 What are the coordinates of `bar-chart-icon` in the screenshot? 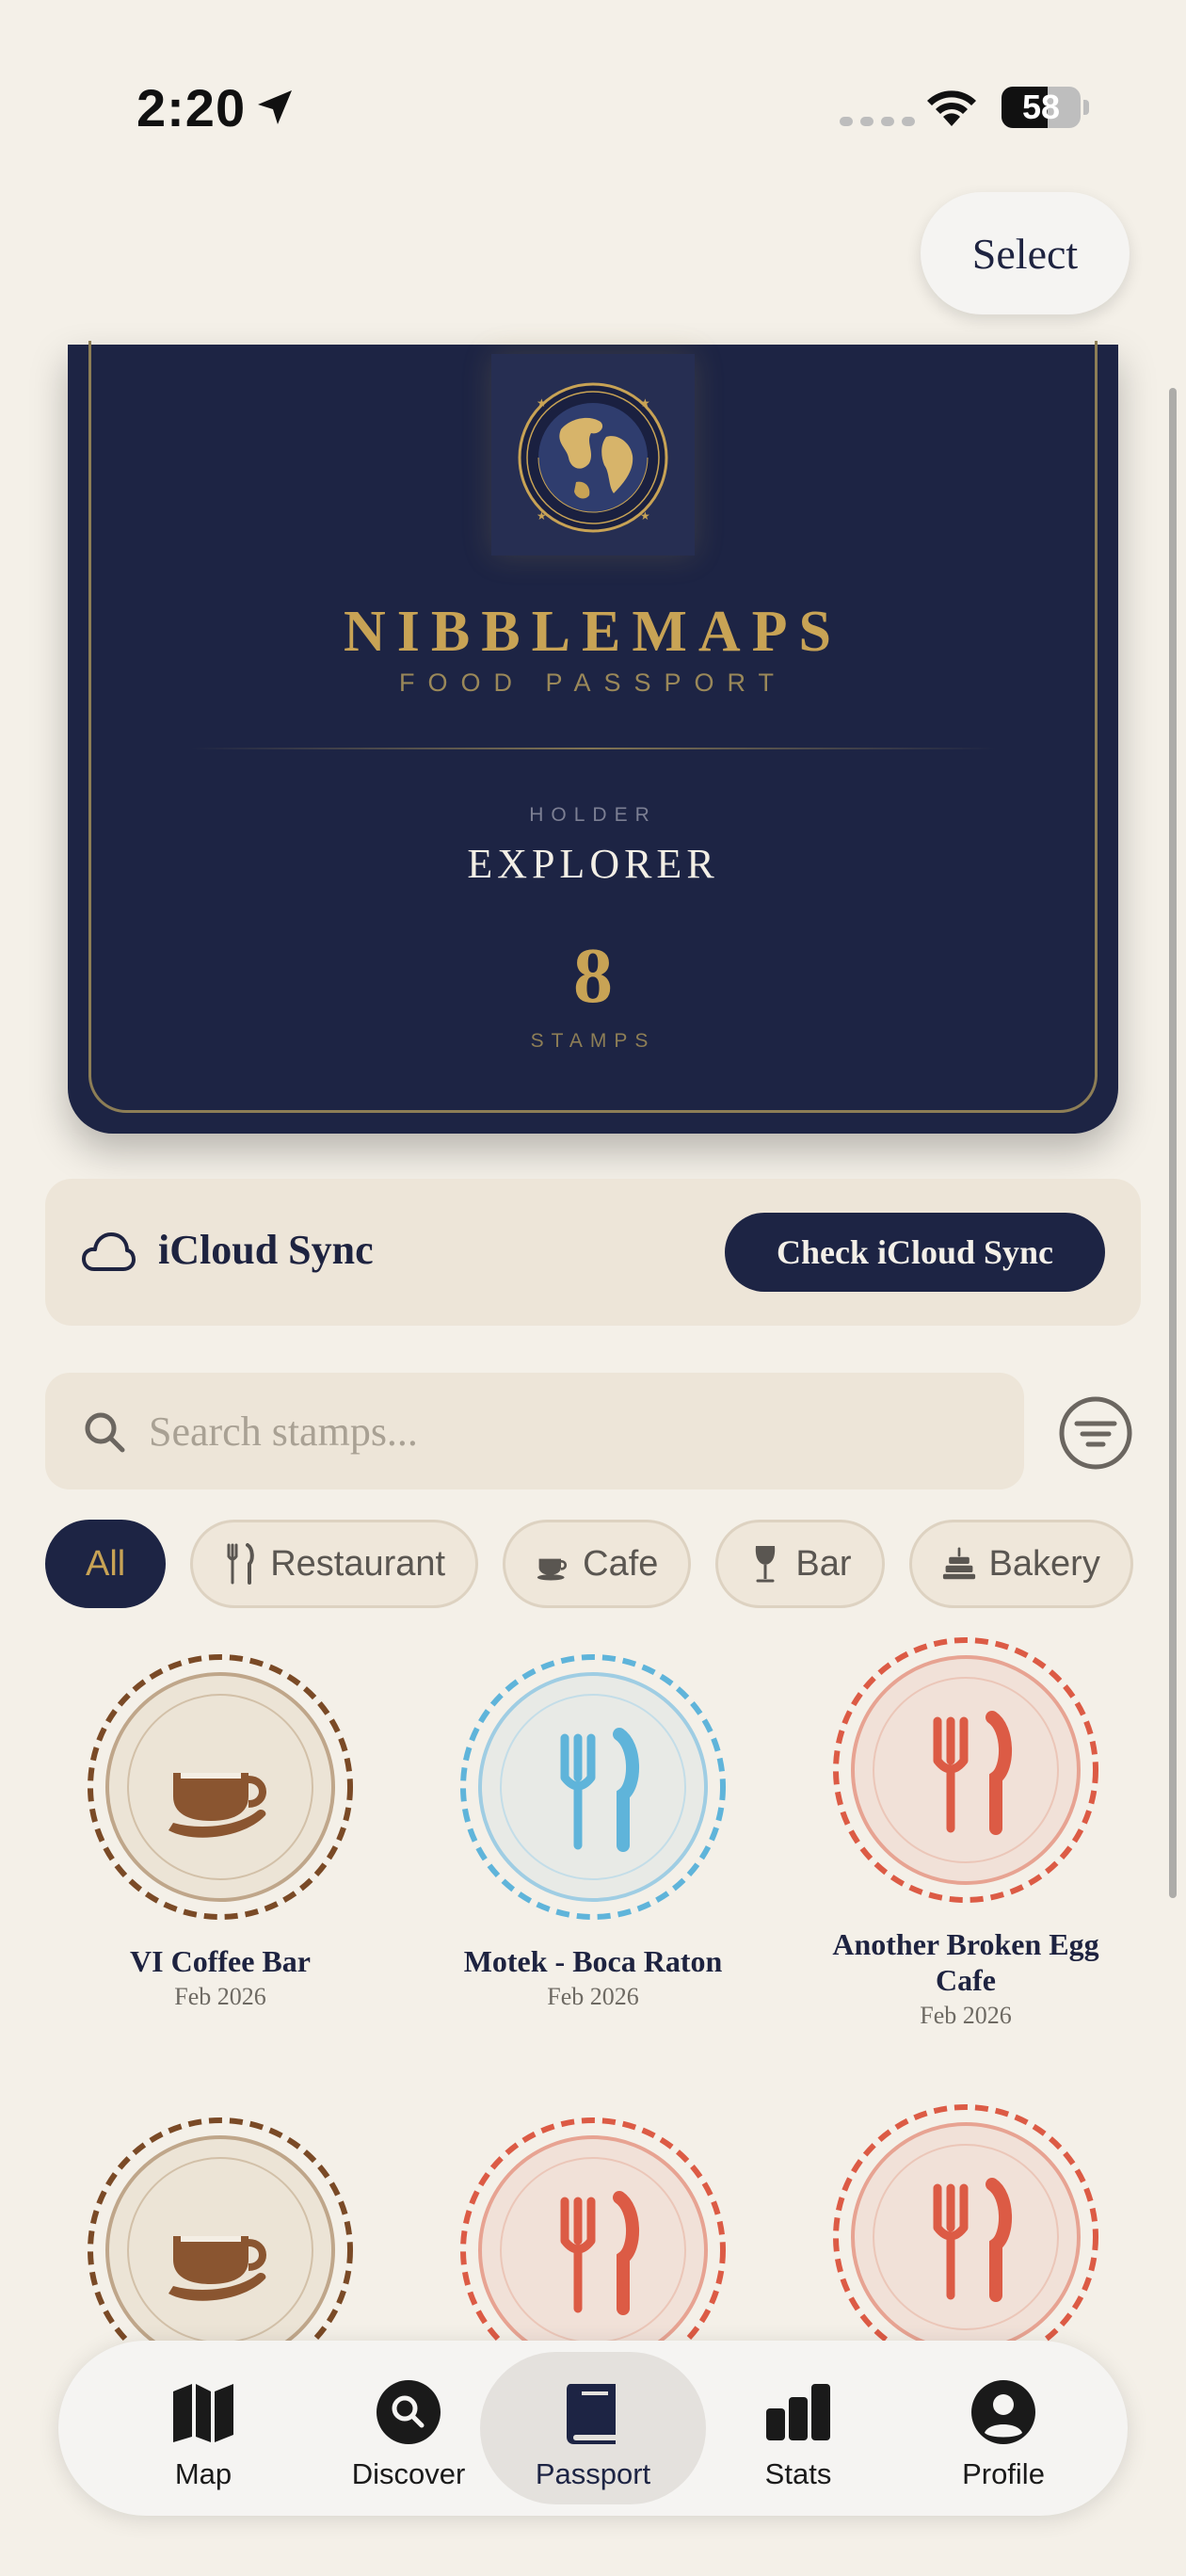 It's located at (798, 2412).